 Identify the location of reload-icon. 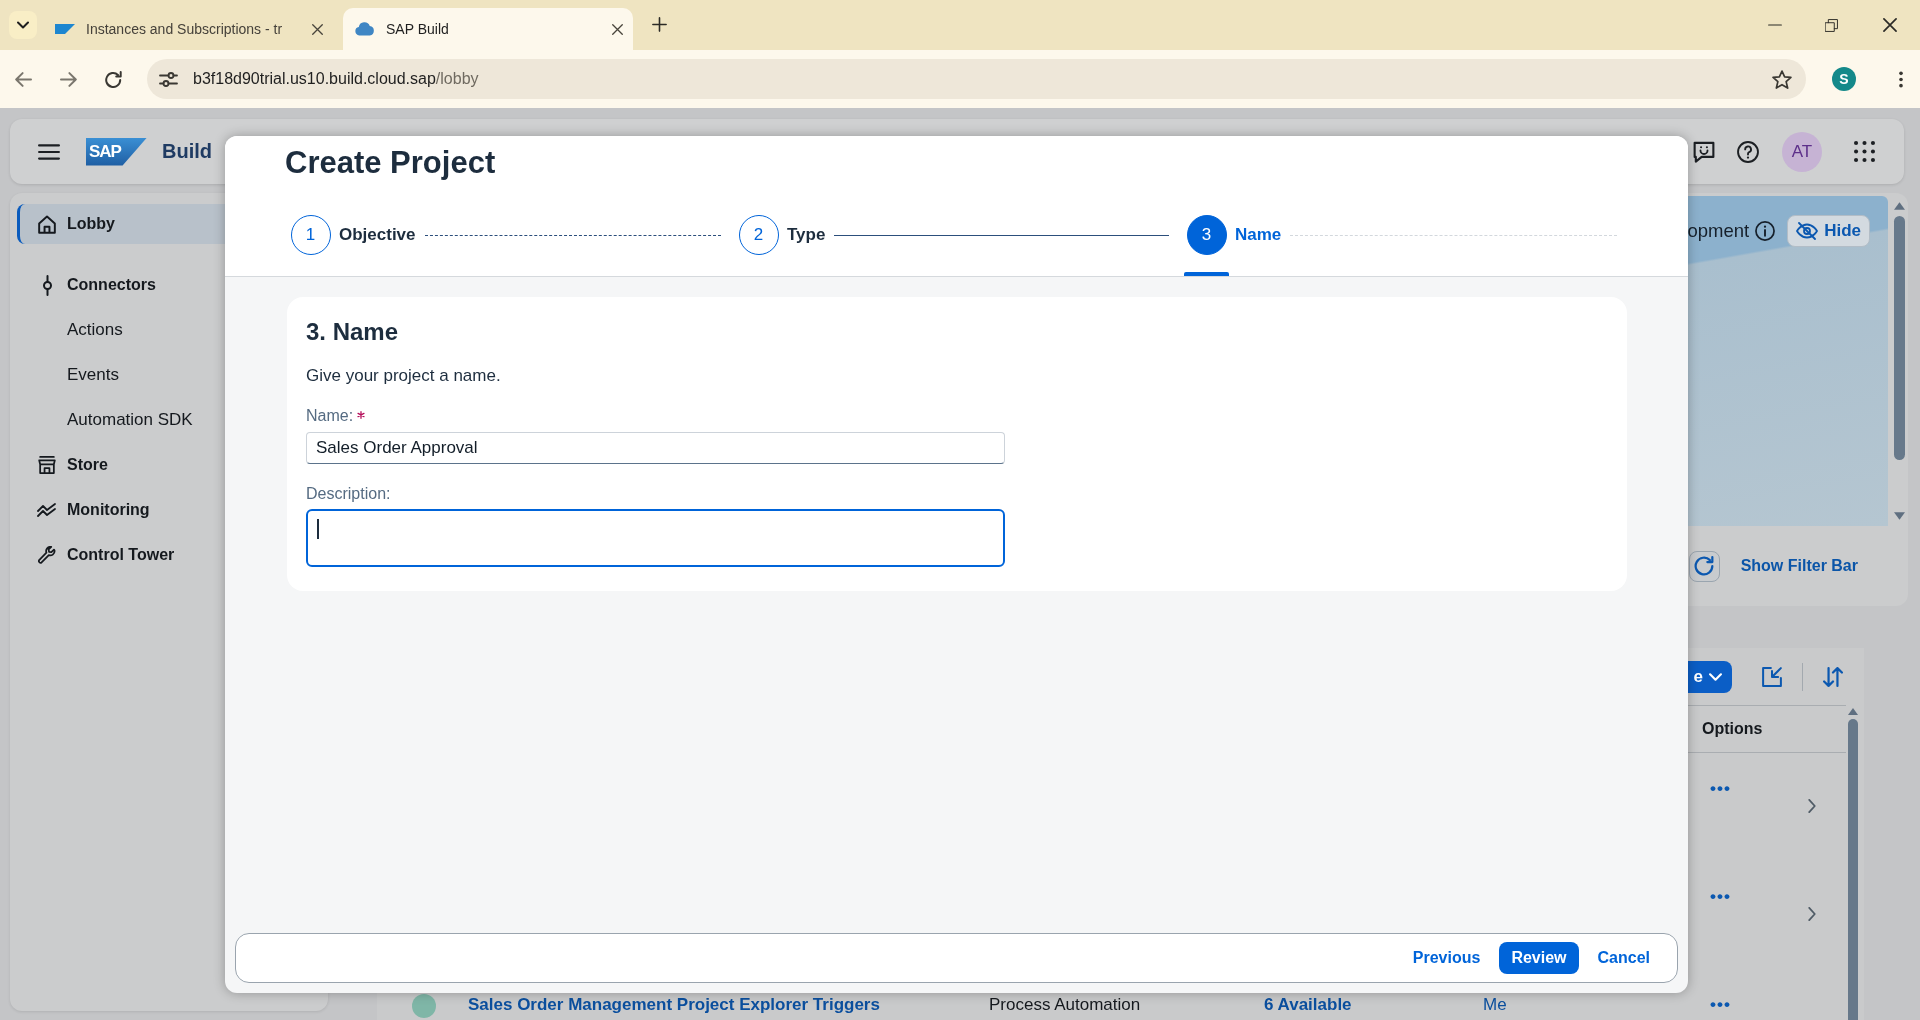
(113, 79).